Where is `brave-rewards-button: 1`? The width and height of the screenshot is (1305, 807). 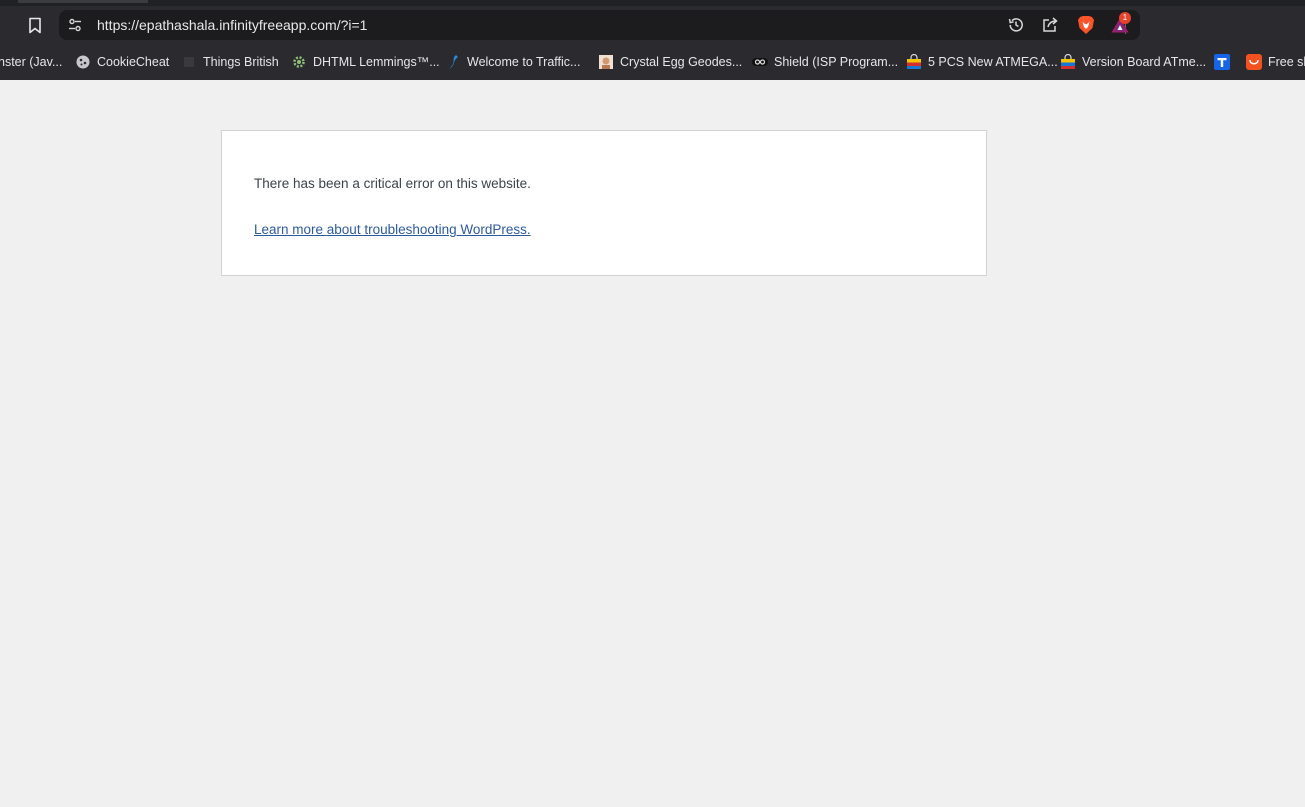
brave-rewards-button: 1 is located at coordinates (1120, 23).